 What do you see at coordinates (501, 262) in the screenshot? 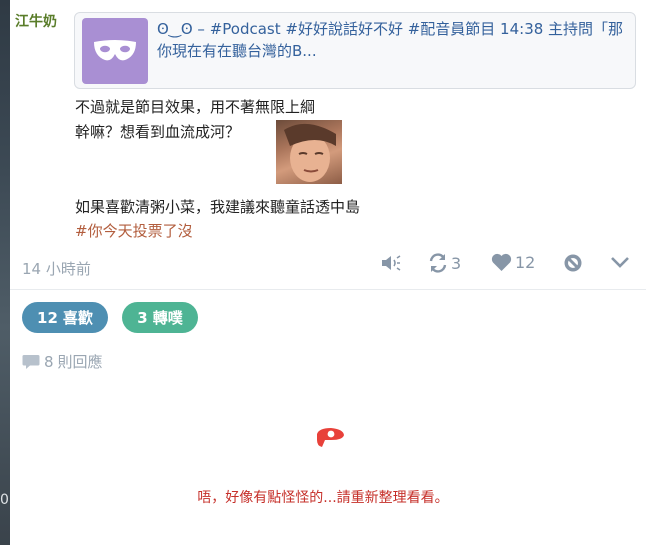
I see `heart-icon` at bounding box center [501, 262].